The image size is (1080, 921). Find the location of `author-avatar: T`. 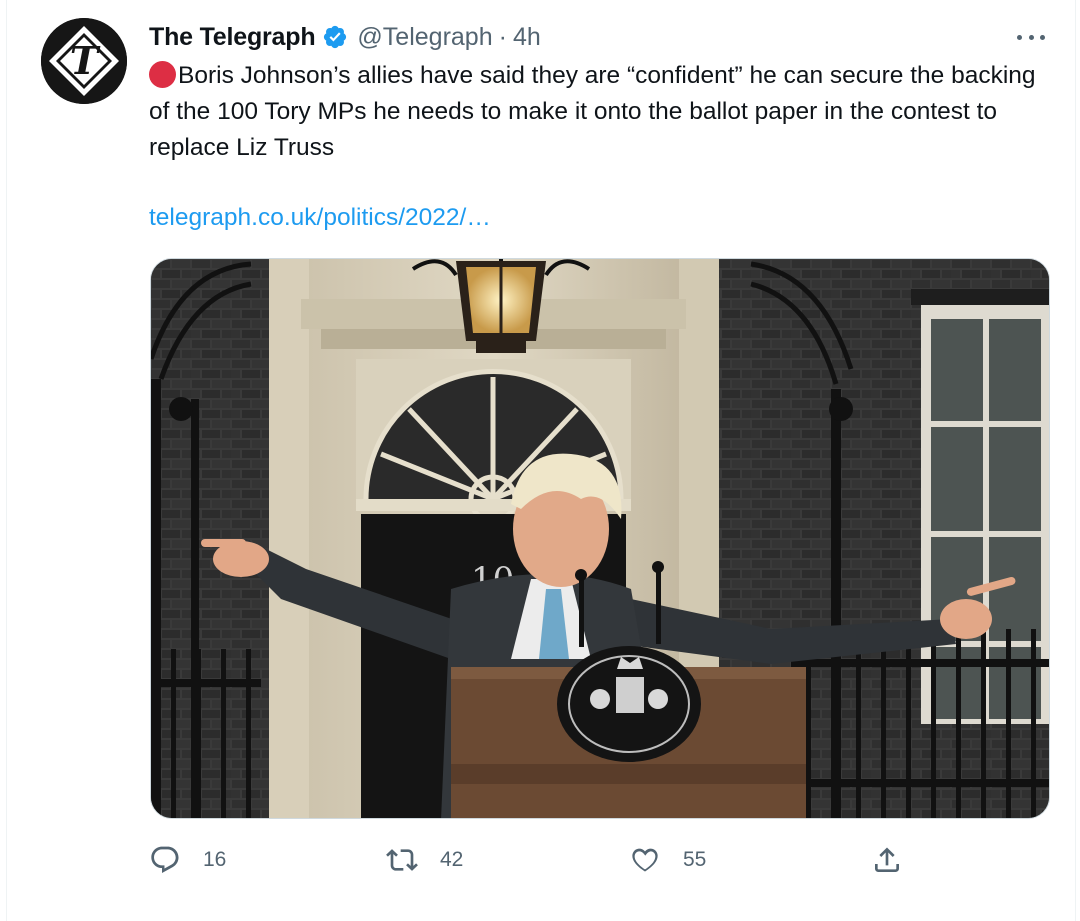

author-avatar: T is located at coordinates (84, 61).